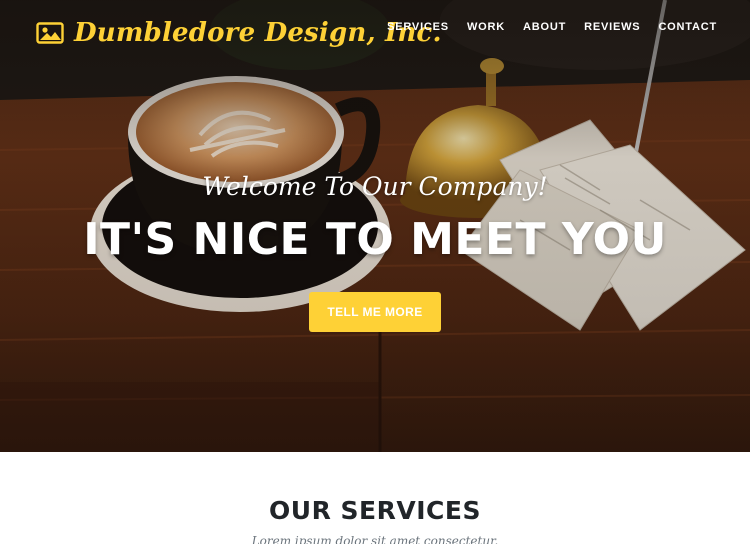 This screenshot has height=544, width=750. Describe the element at coordinates (486, 27) in the screenshot. I see `nav-item-work: WORK` at that location.